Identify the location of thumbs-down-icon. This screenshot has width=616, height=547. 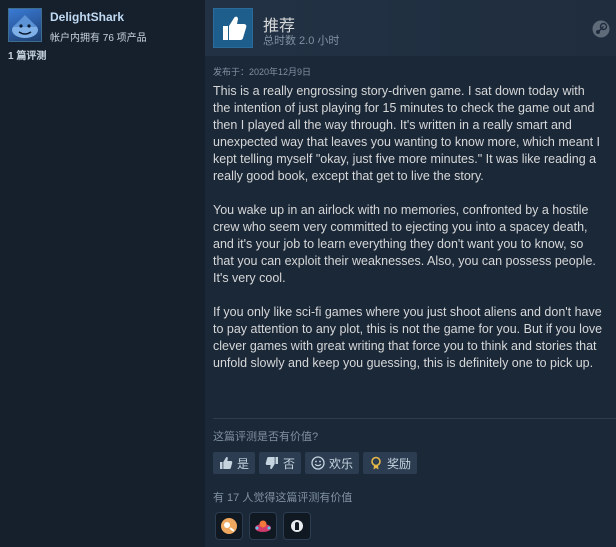
(272, 463).